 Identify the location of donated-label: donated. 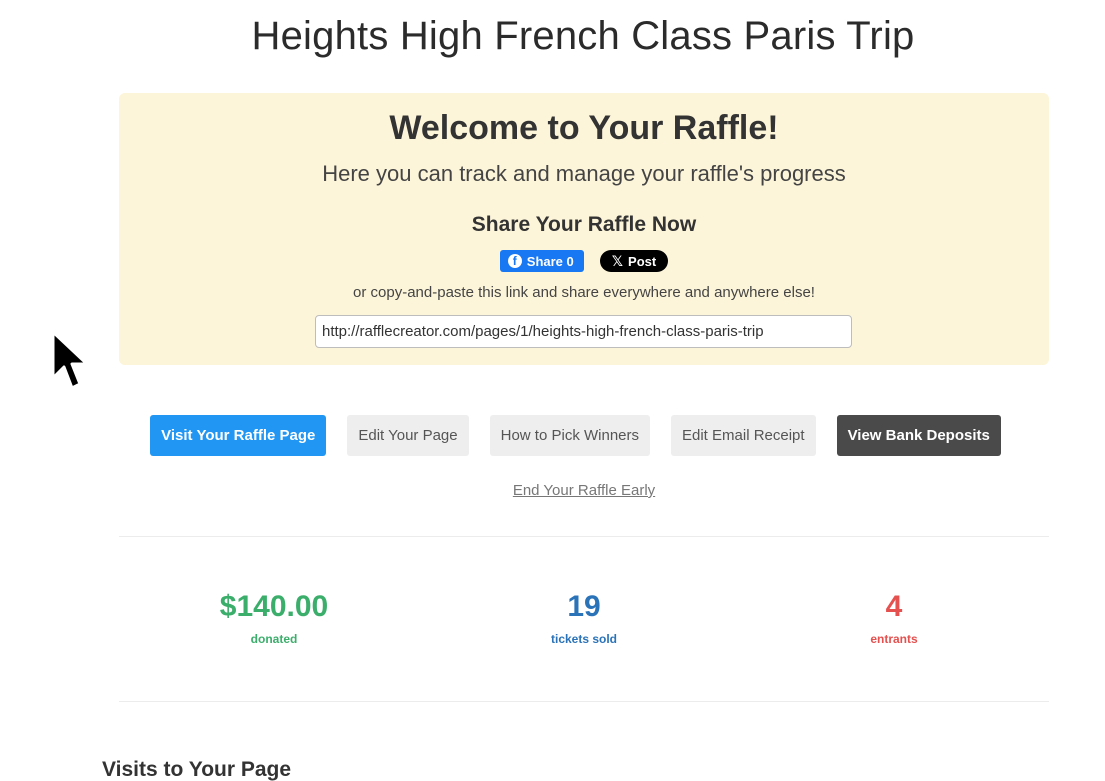
(274, 639).